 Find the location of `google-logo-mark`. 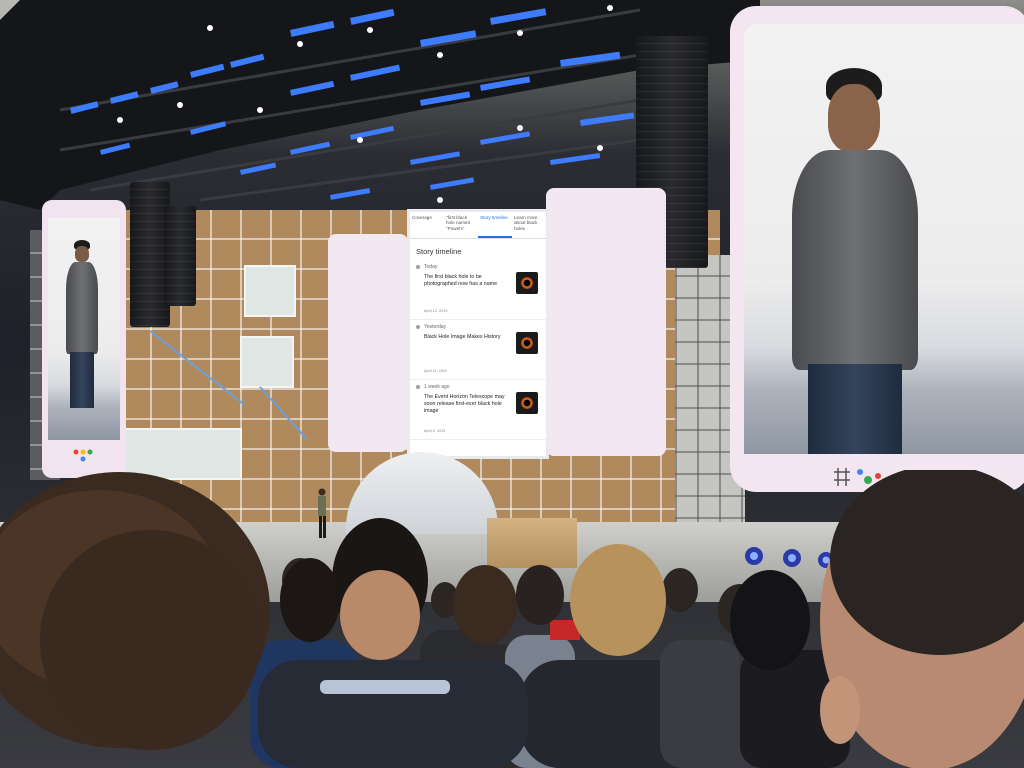

google-logo-mark is located at coordinates (84, 455).